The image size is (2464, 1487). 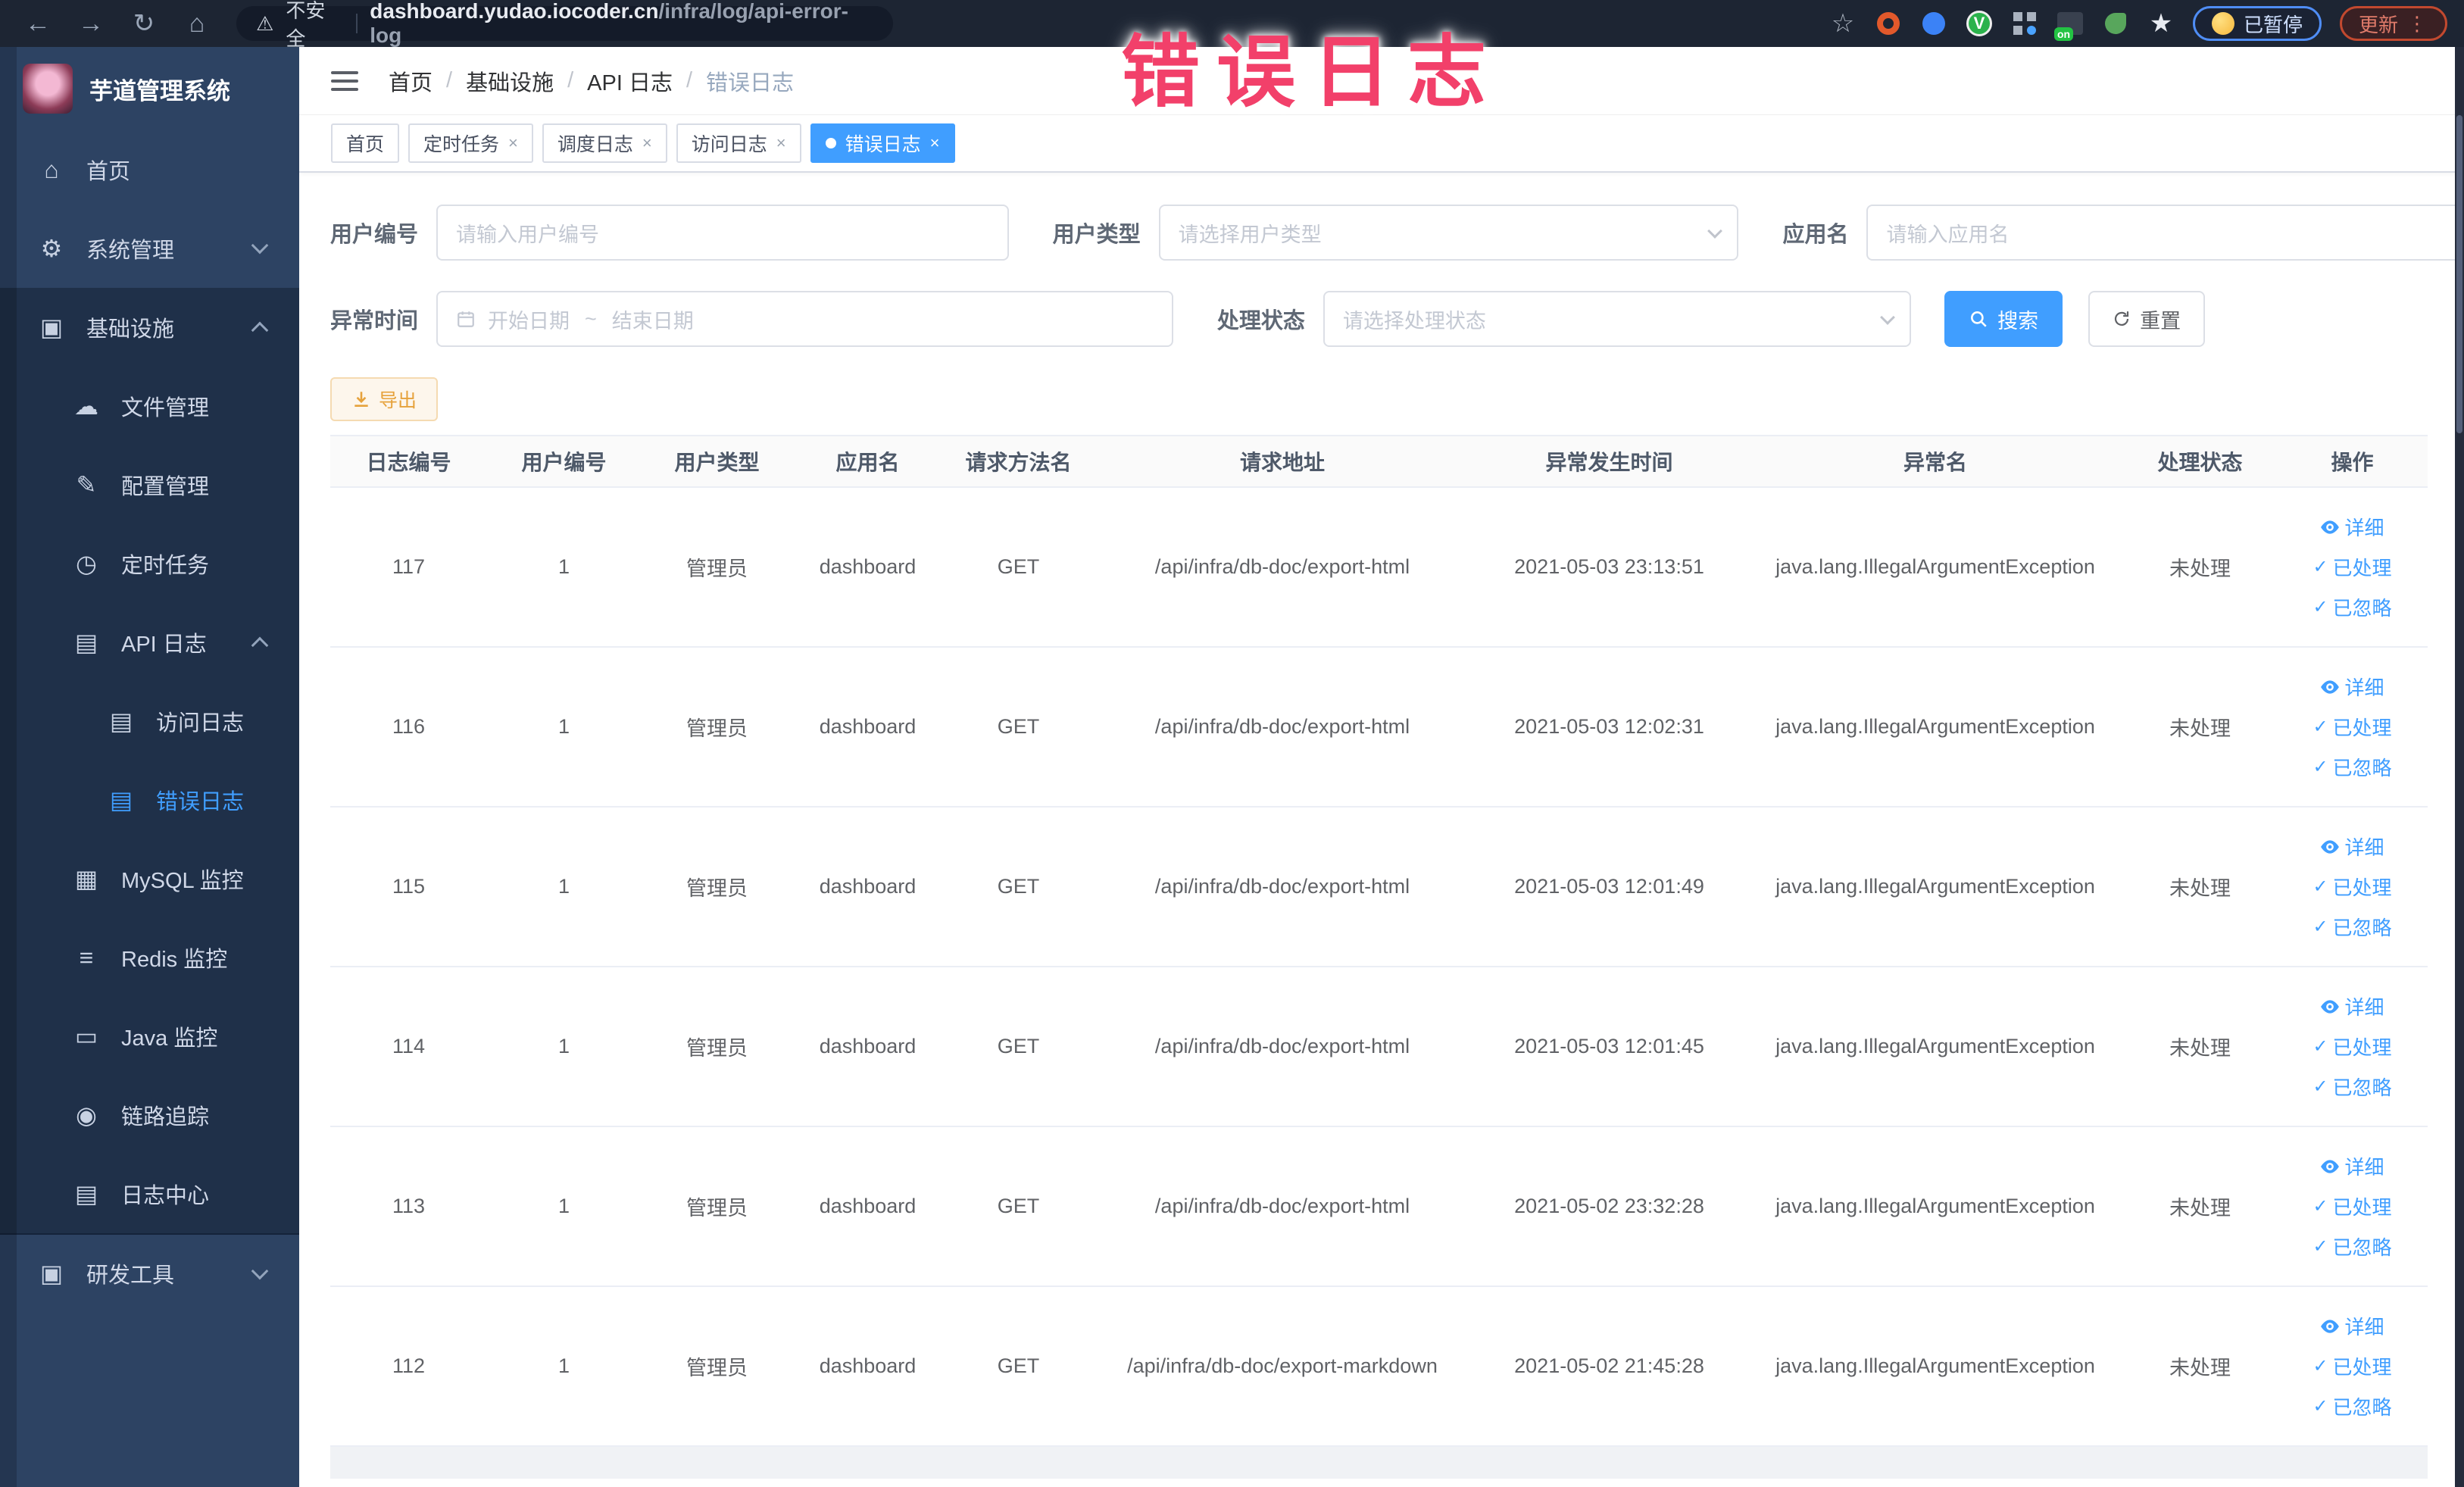 What do you see at coordinates (86, 1036) in the screenshot?
I see `java-monitor-icon: ▭` at bounding box center [86, 1036].